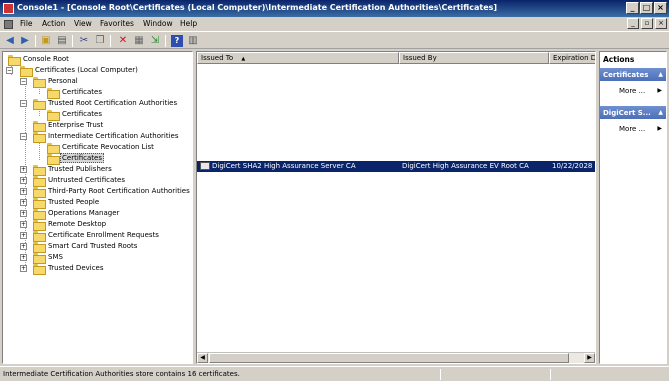  What do you see at coordinates (62, 41) in the screenshot?
I see `show-hide-tree-icon: ▤` at bounding box center [62, 41].